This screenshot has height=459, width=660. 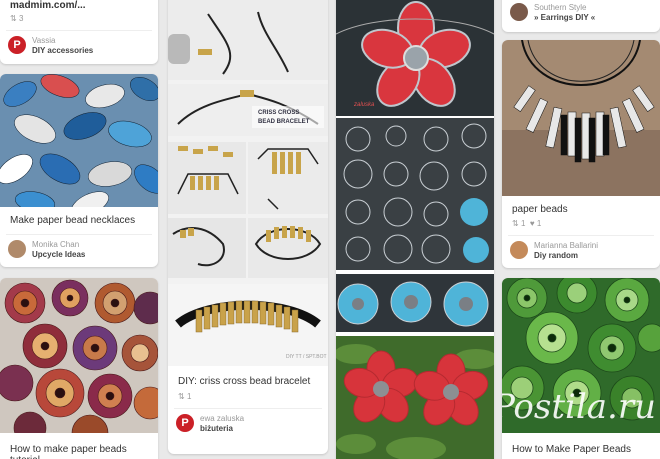 I want to click on pin-repin-count: ⇅ 1, so click(x=185, y=396).